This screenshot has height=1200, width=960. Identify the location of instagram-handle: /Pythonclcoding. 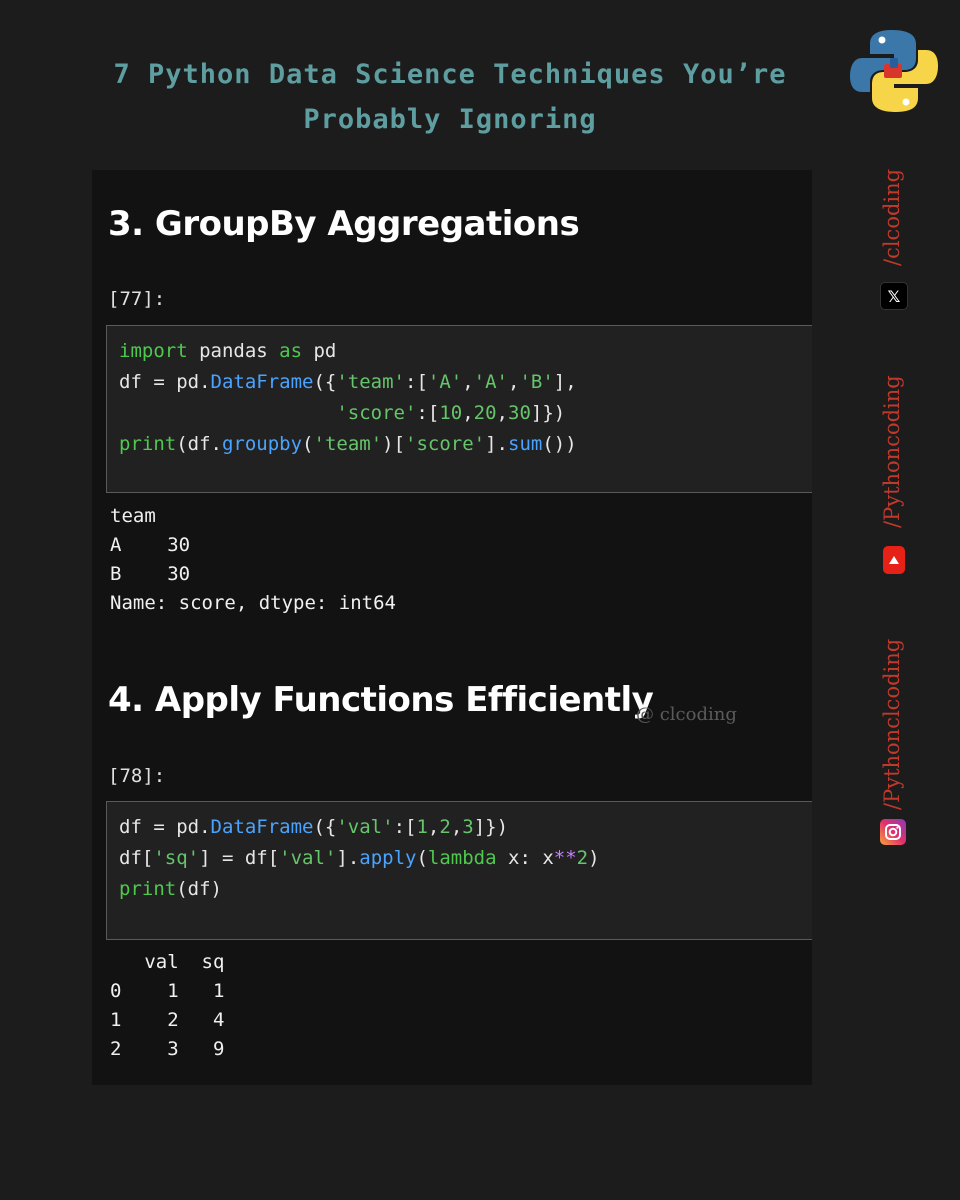
(892, 719).